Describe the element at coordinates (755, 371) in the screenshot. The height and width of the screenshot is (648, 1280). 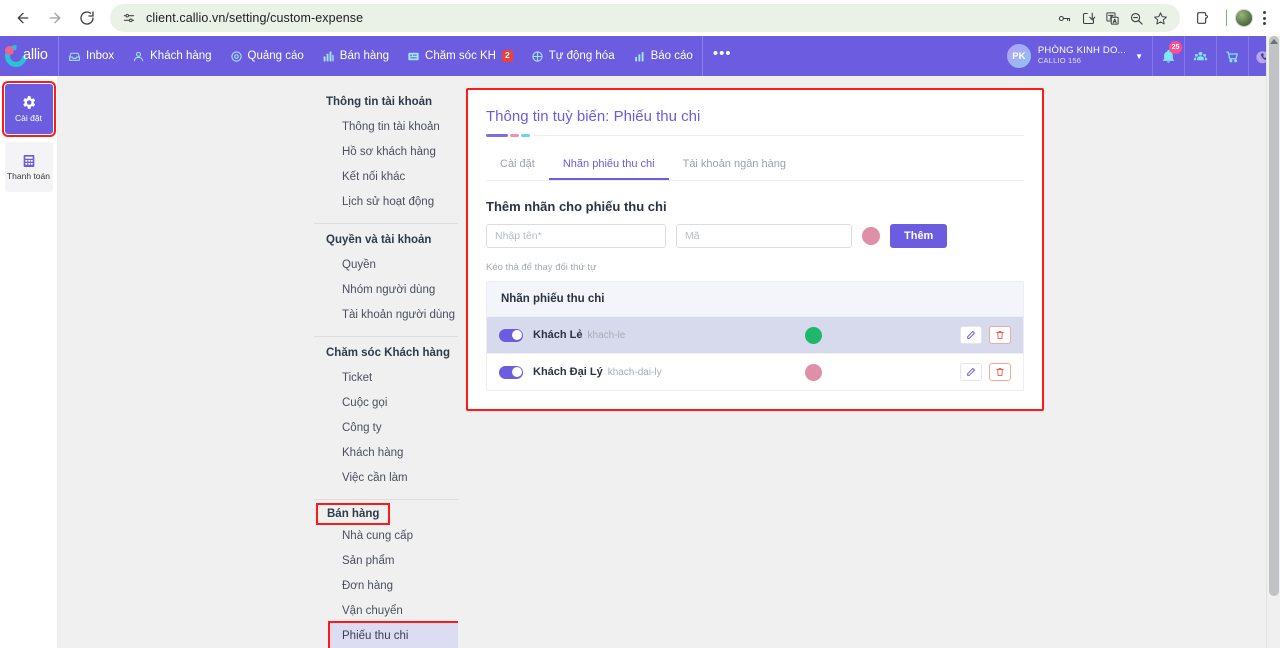
I see `table-row: Khách Đại Lý khach-dai-ly` at that location.